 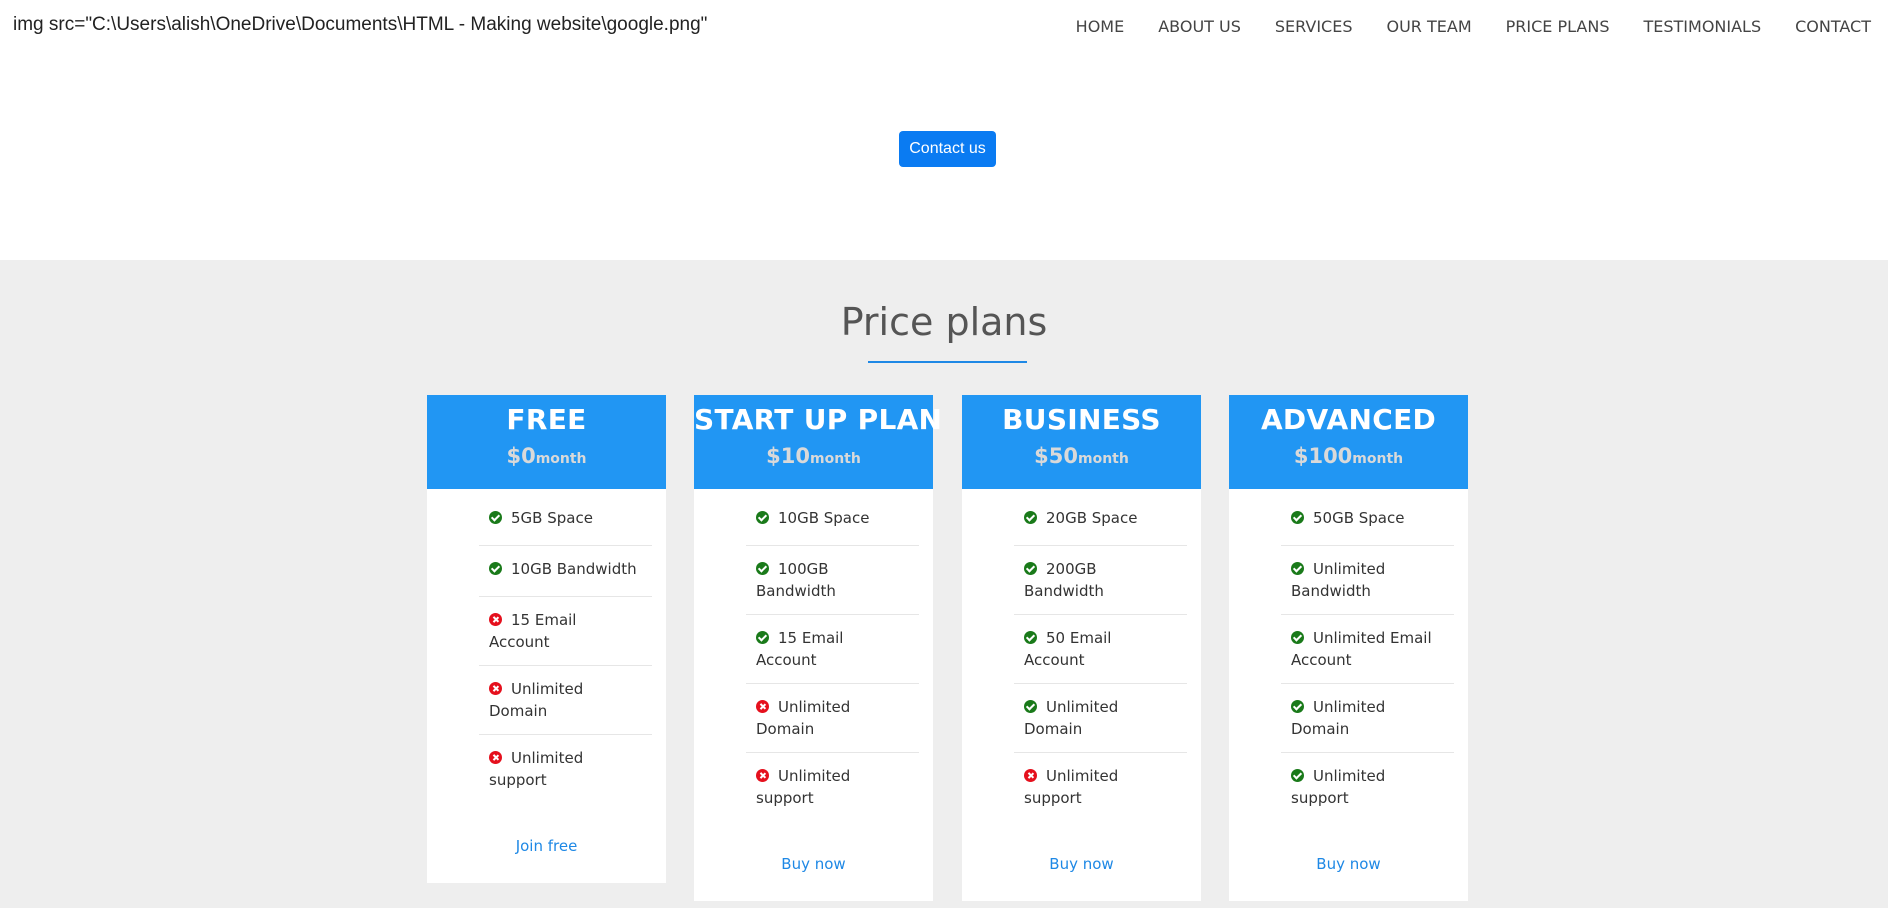 What do you see at coordinates (546, 442) in the screenshot?
I see `plan-header: FREE $0month` at bounding box center [546, 442].